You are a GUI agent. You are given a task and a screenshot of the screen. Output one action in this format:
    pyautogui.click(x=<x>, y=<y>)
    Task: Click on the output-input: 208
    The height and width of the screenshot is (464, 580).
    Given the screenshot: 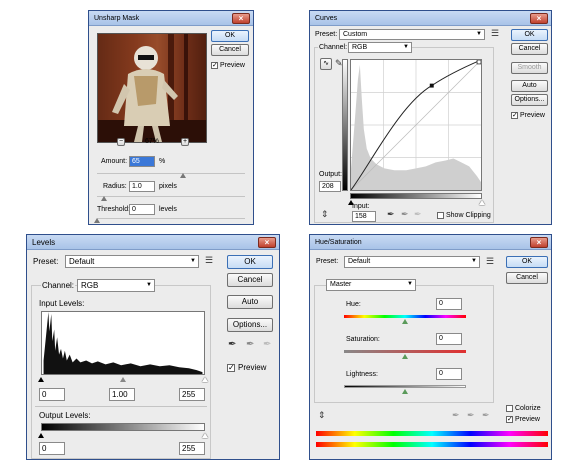 What is the action you would take?
    pyautogui.click(x=330, y=186)
    